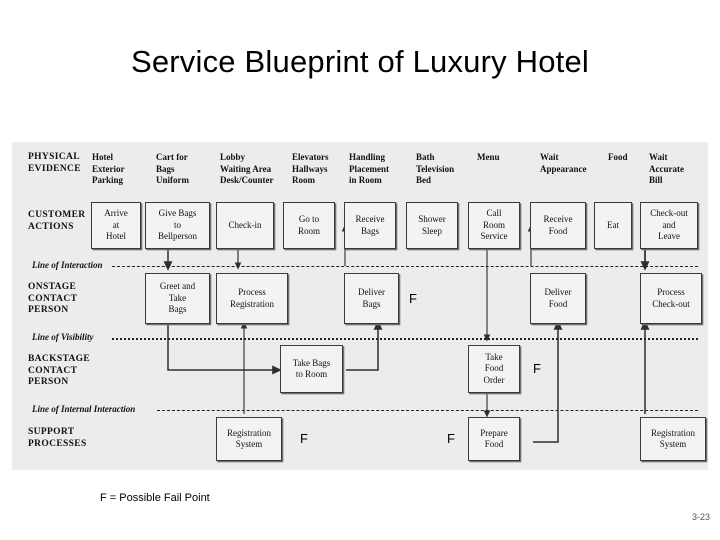  I want to click on support-registration-system-left: Registration System, so click(249, 439).